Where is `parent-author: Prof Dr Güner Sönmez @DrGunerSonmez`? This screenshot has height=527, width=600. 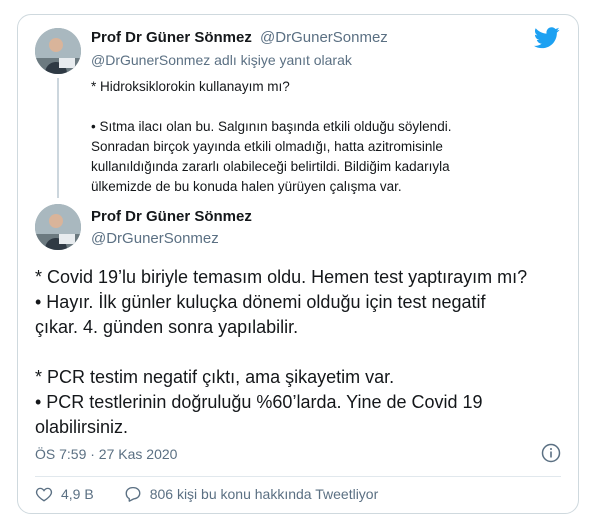 parent-author: Prof Dr Güner Sönmez @DrGunerSonmez is located at coordinates (239, 37).